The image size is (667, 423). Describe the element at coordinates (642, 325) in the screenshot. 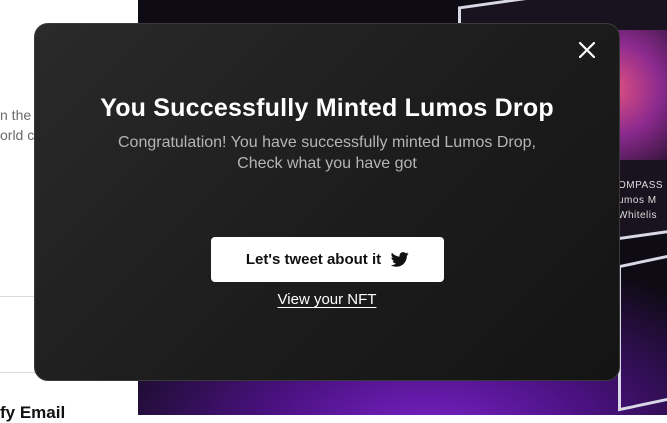

I see `nft-card-frame` at that location.